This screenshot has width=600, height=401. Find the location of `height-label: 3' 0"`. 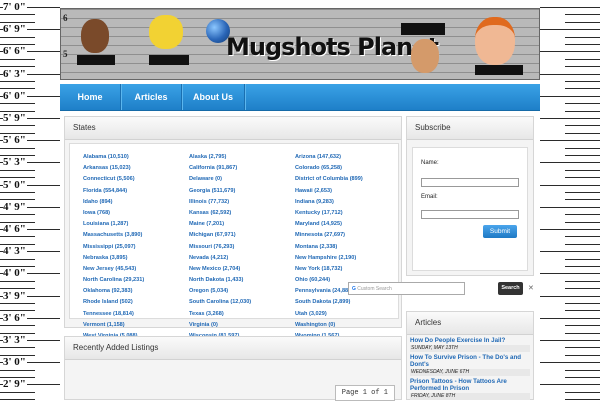

height-label: 3' 0" is located at coordinates (15, 362).